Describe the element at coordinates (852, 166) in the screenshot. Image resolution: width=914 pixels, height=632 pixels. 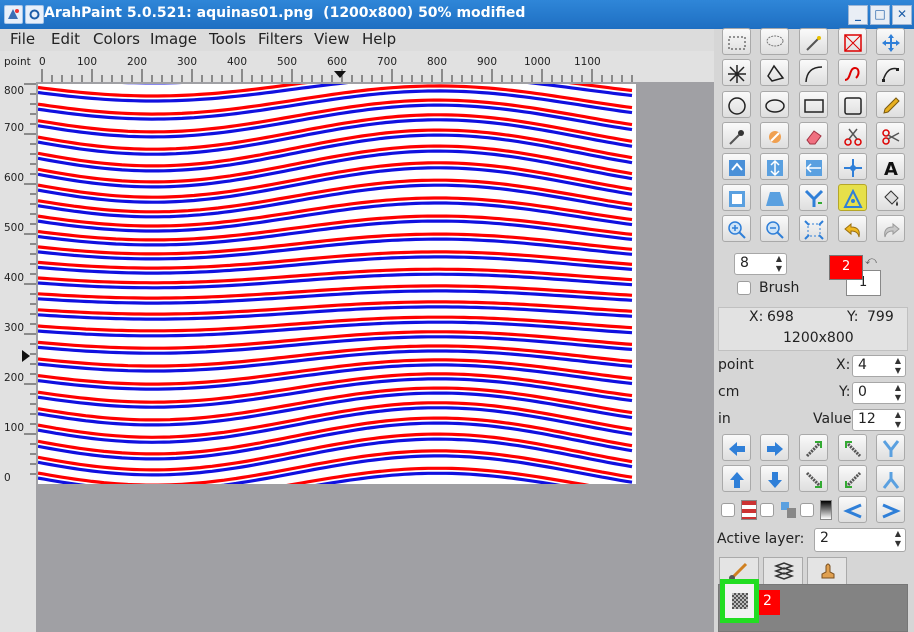
I see `transform-tool` at that location.